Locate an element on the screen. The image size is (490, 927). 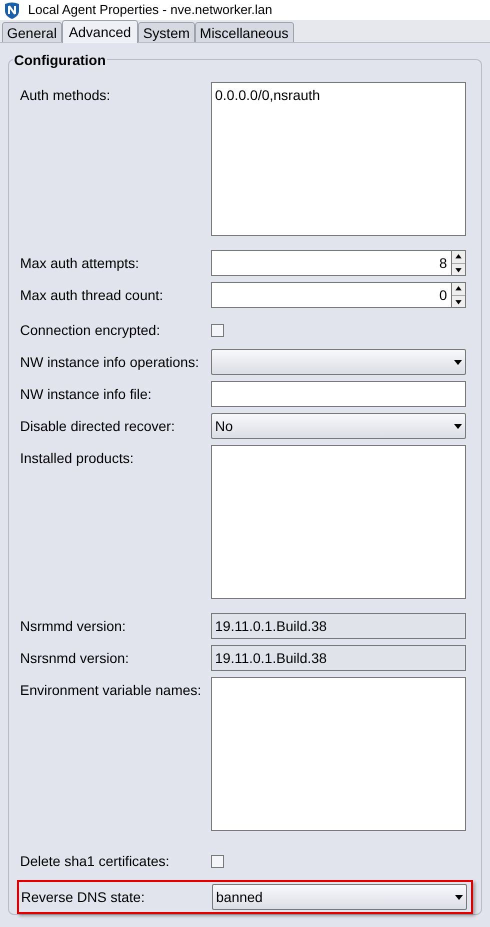
field-label: Auth methods: is located at coordinates (66, 95).